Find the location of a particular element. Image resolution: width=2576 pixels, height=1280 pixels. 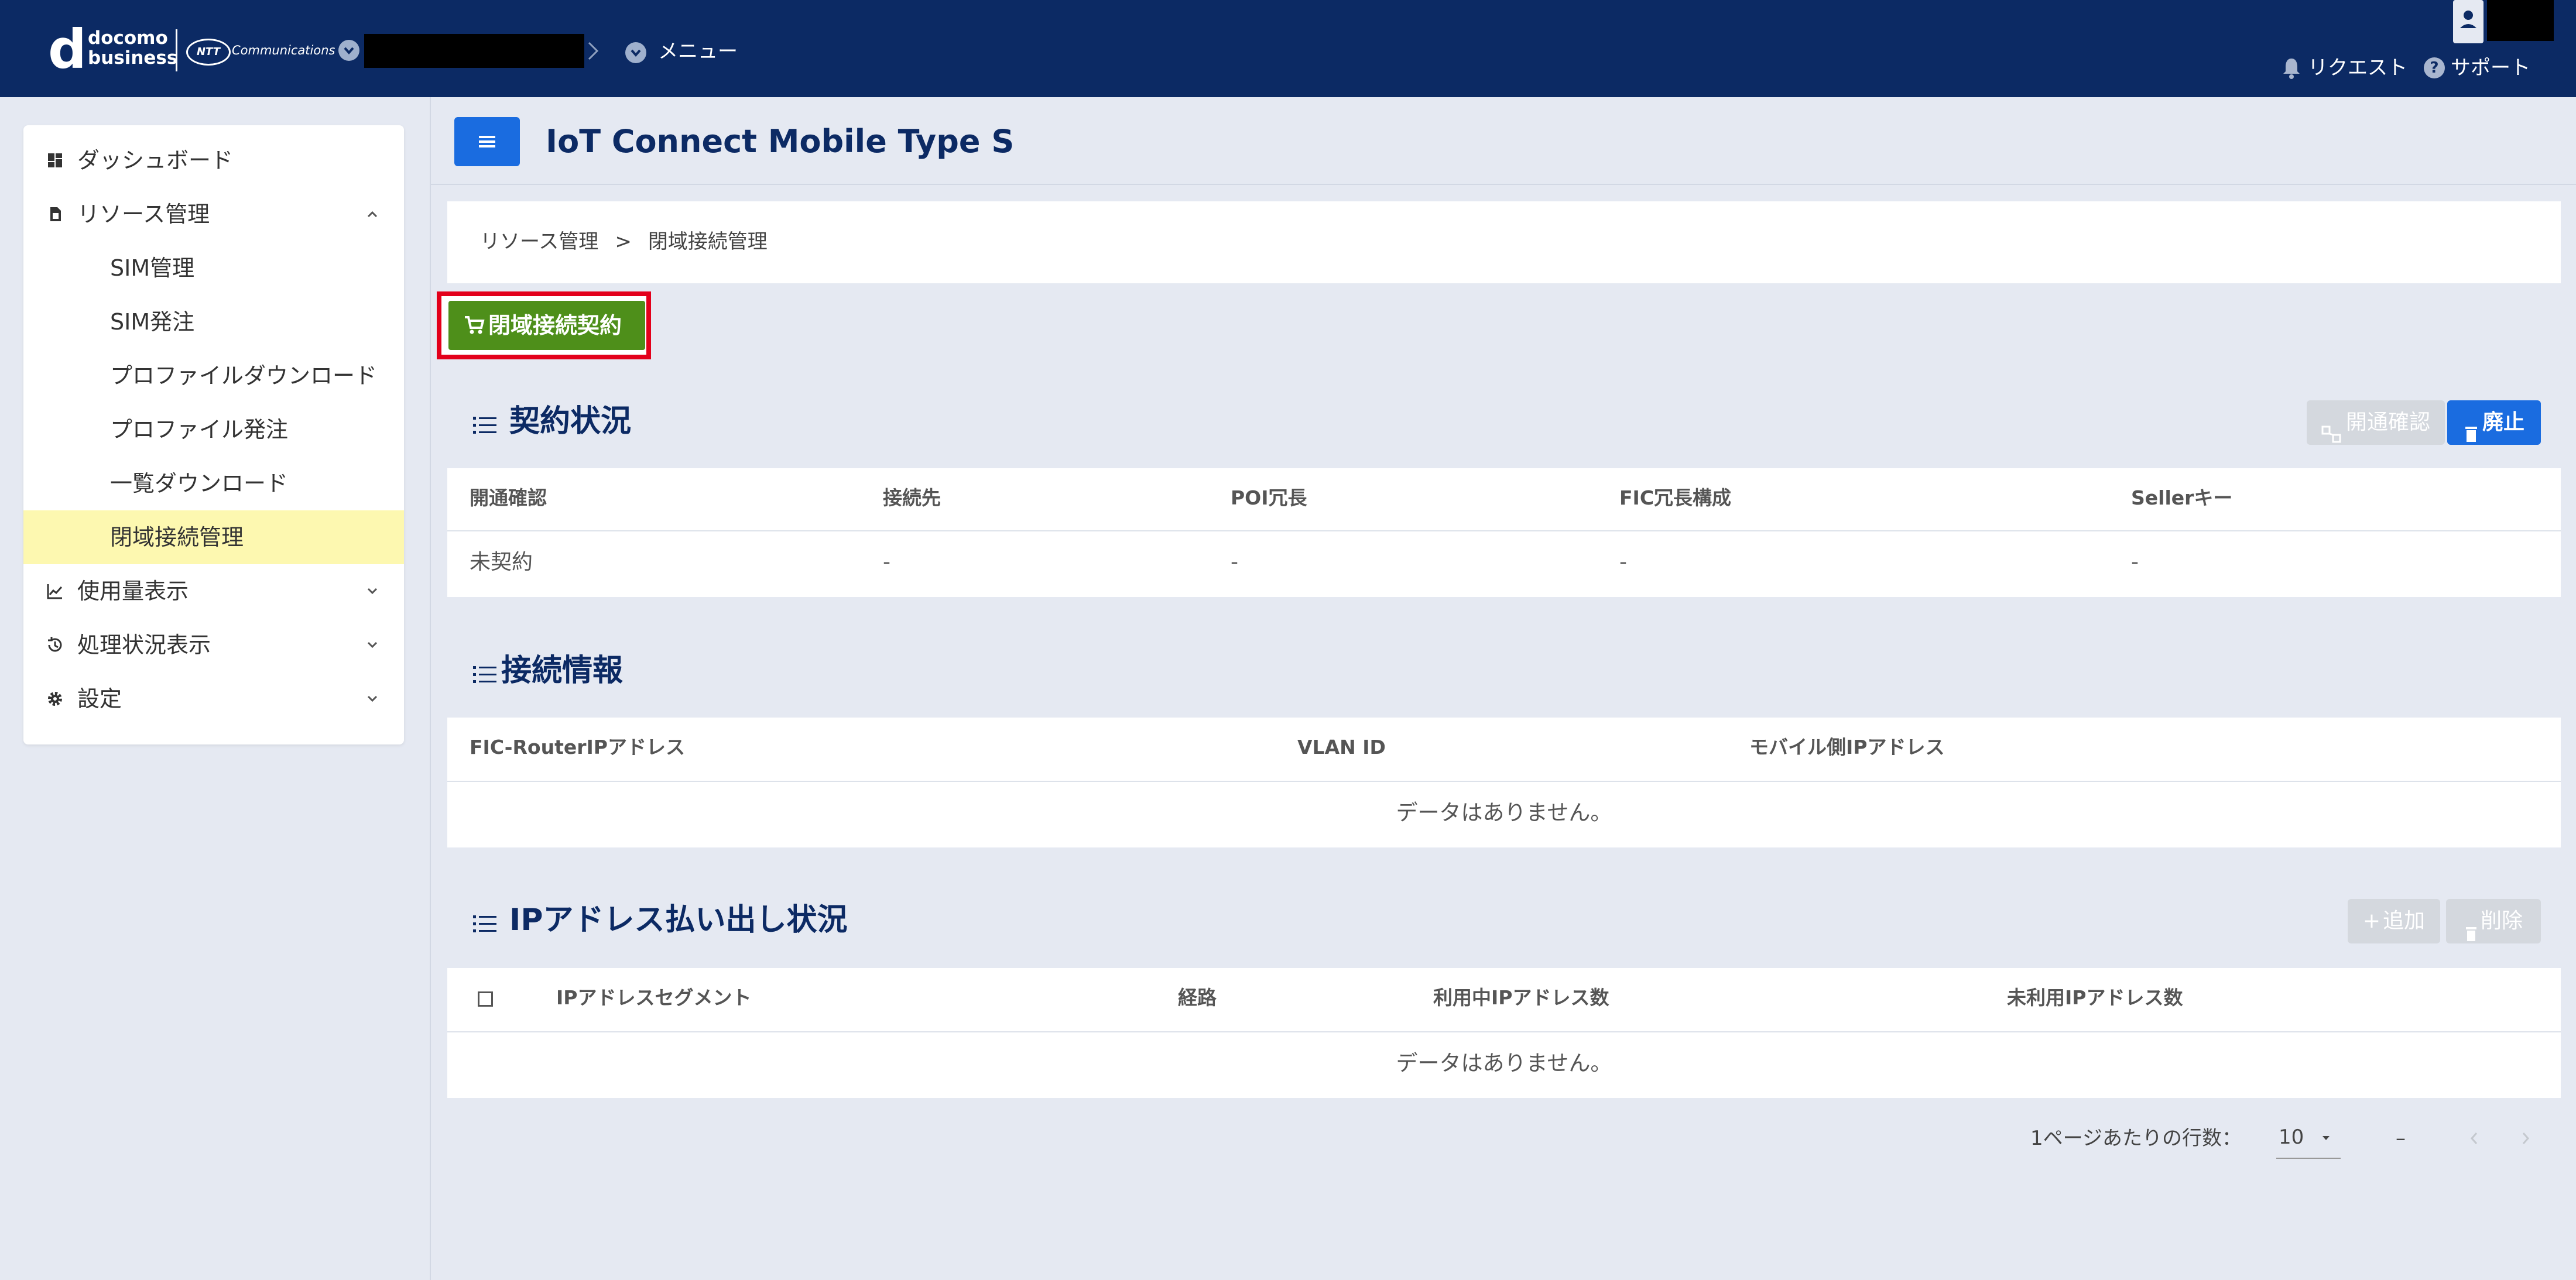

sidebar-item-list-download: 一覧ダウンロード is located at coordinates (213, 483).